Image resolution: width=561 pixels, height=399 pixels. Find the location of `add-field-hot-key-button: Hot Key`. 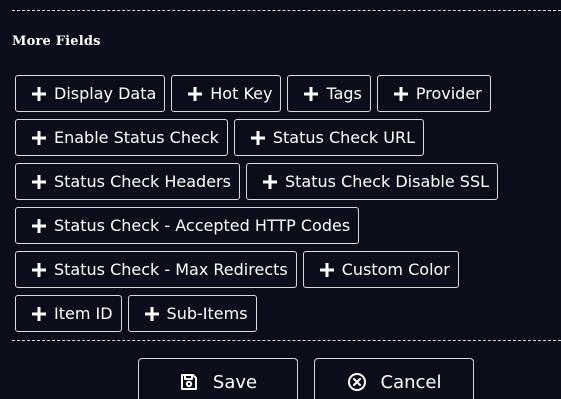

add-field-hot-key-button: Hot Key is located at coordinates (226, 93).